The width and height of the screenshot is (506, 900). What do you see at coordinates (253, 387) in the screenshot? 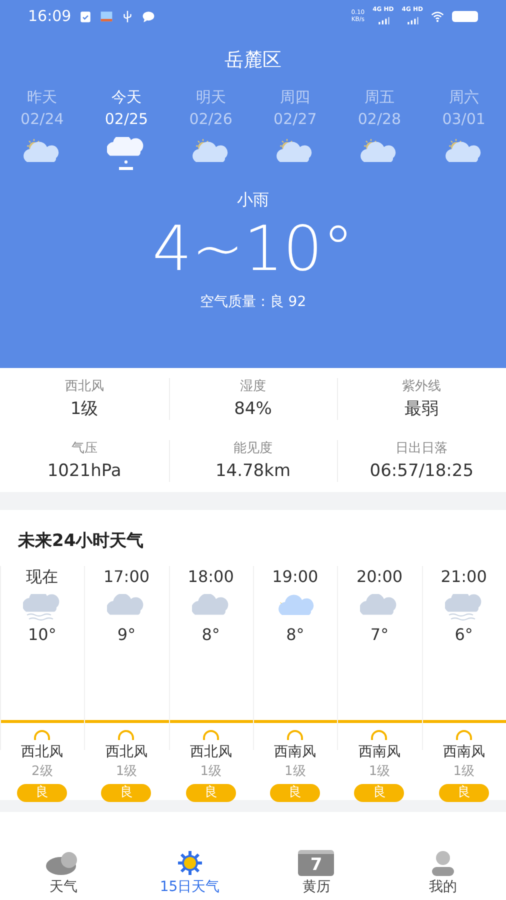
I see `detail-label: 湿度` at bounding box center [253, 387].